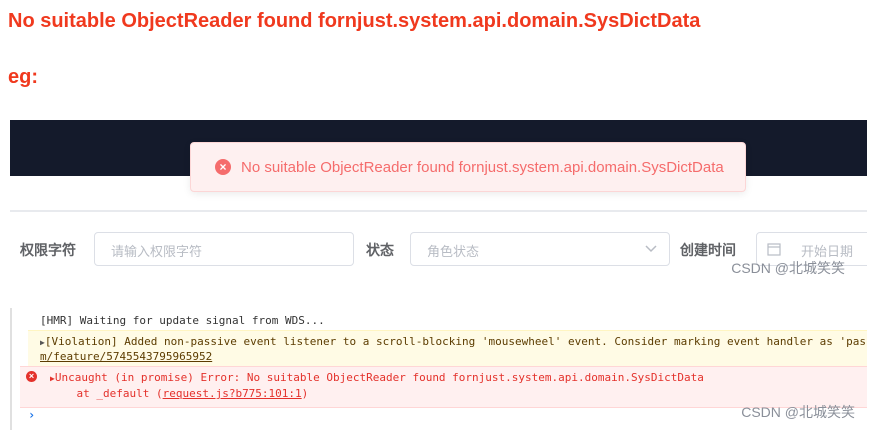  Describe the element at coordinates (31, 415) in the screenshot. I see `console-prompt-icon: ›` at that location.